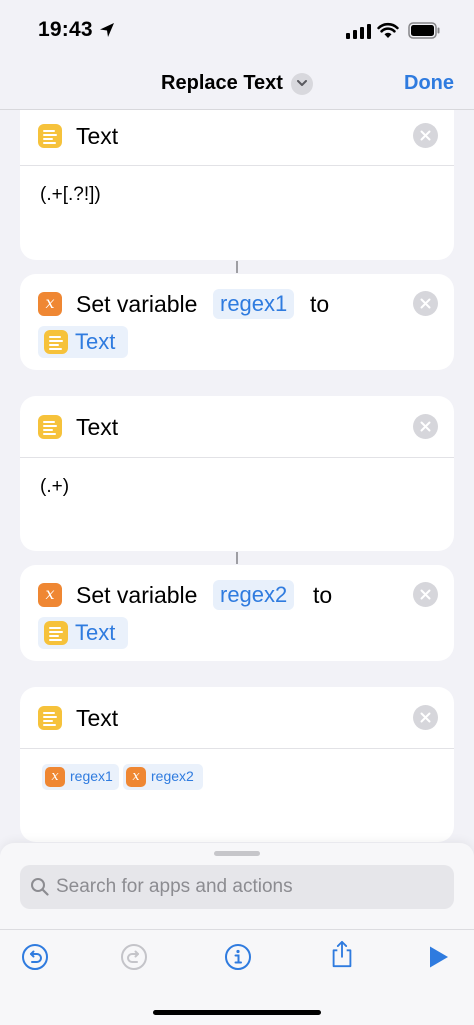  I want to click on undo-icon, so click(35, 957).